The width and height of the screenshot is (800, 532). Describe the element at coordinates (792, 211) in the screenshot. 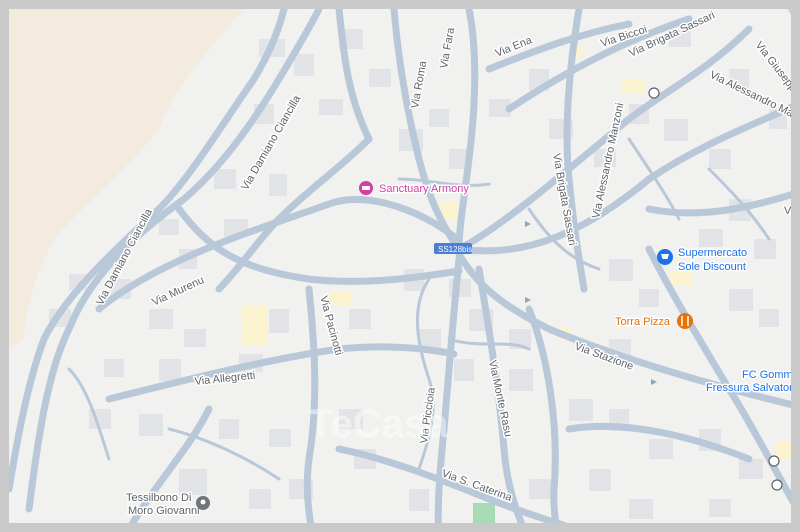

I see `street-label: Via L` at that location.